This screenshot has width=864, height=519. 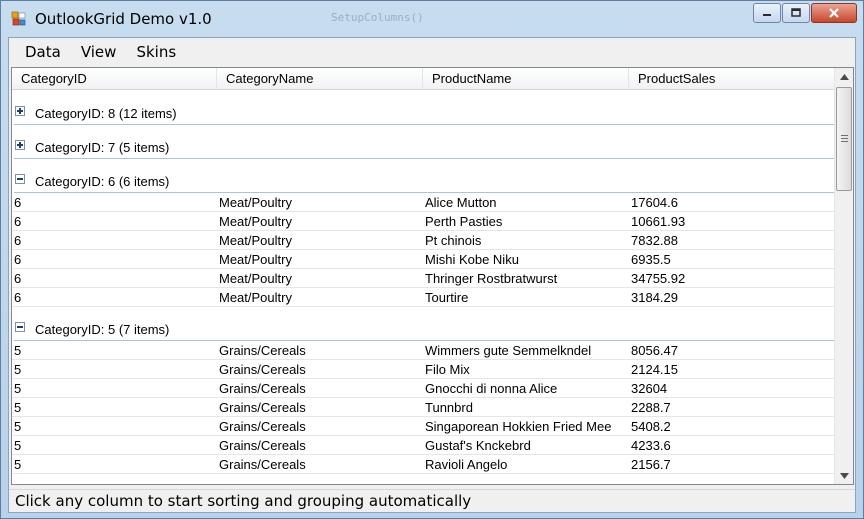 What do you see at coordinates (423, 297) in the screenshot?
I see `table-row: 6 Meat/Poultry Tourtire 3184.29` at bounding box center [423, 297].